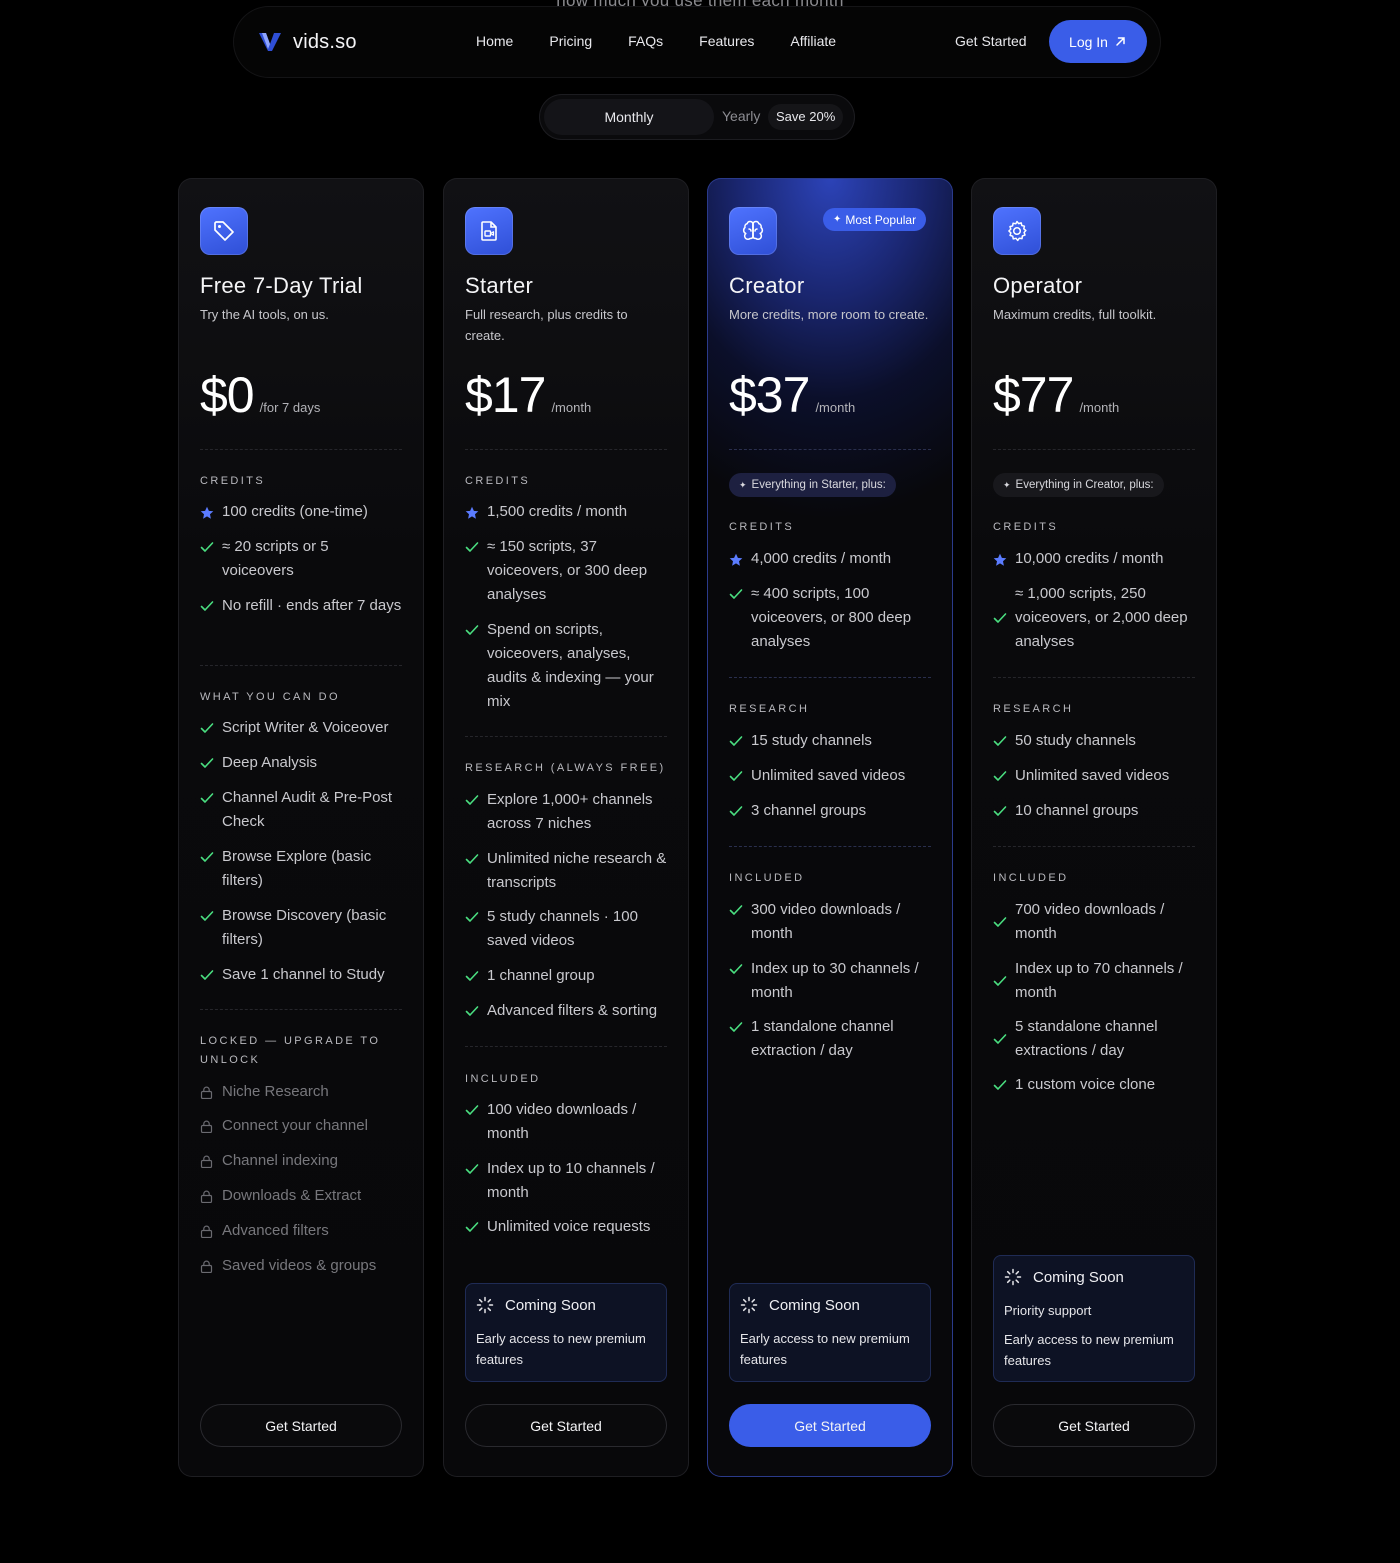 The height and width of the screenshot is (1563, 1400). What do you see at coordinates (546, 325) in the screenshot?
I see `plan-description: Full research, plus credits to create.` at bounding box center [546, 325].